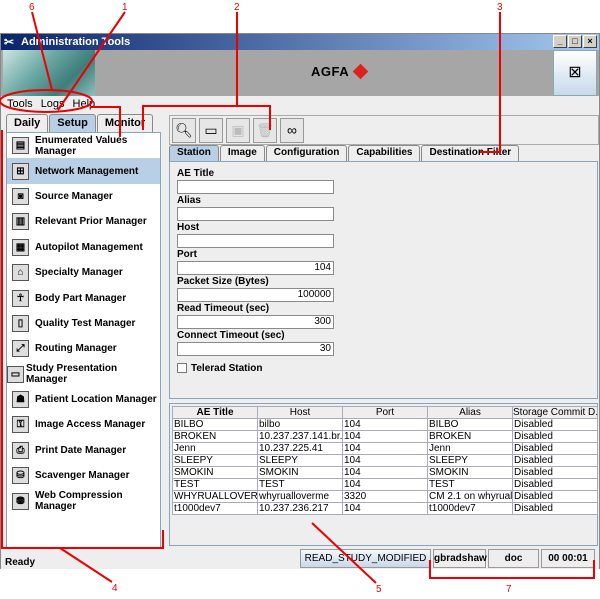 This screenshot has height=599, width=600. I want to click on callout-2: 2, so click(237, 7).